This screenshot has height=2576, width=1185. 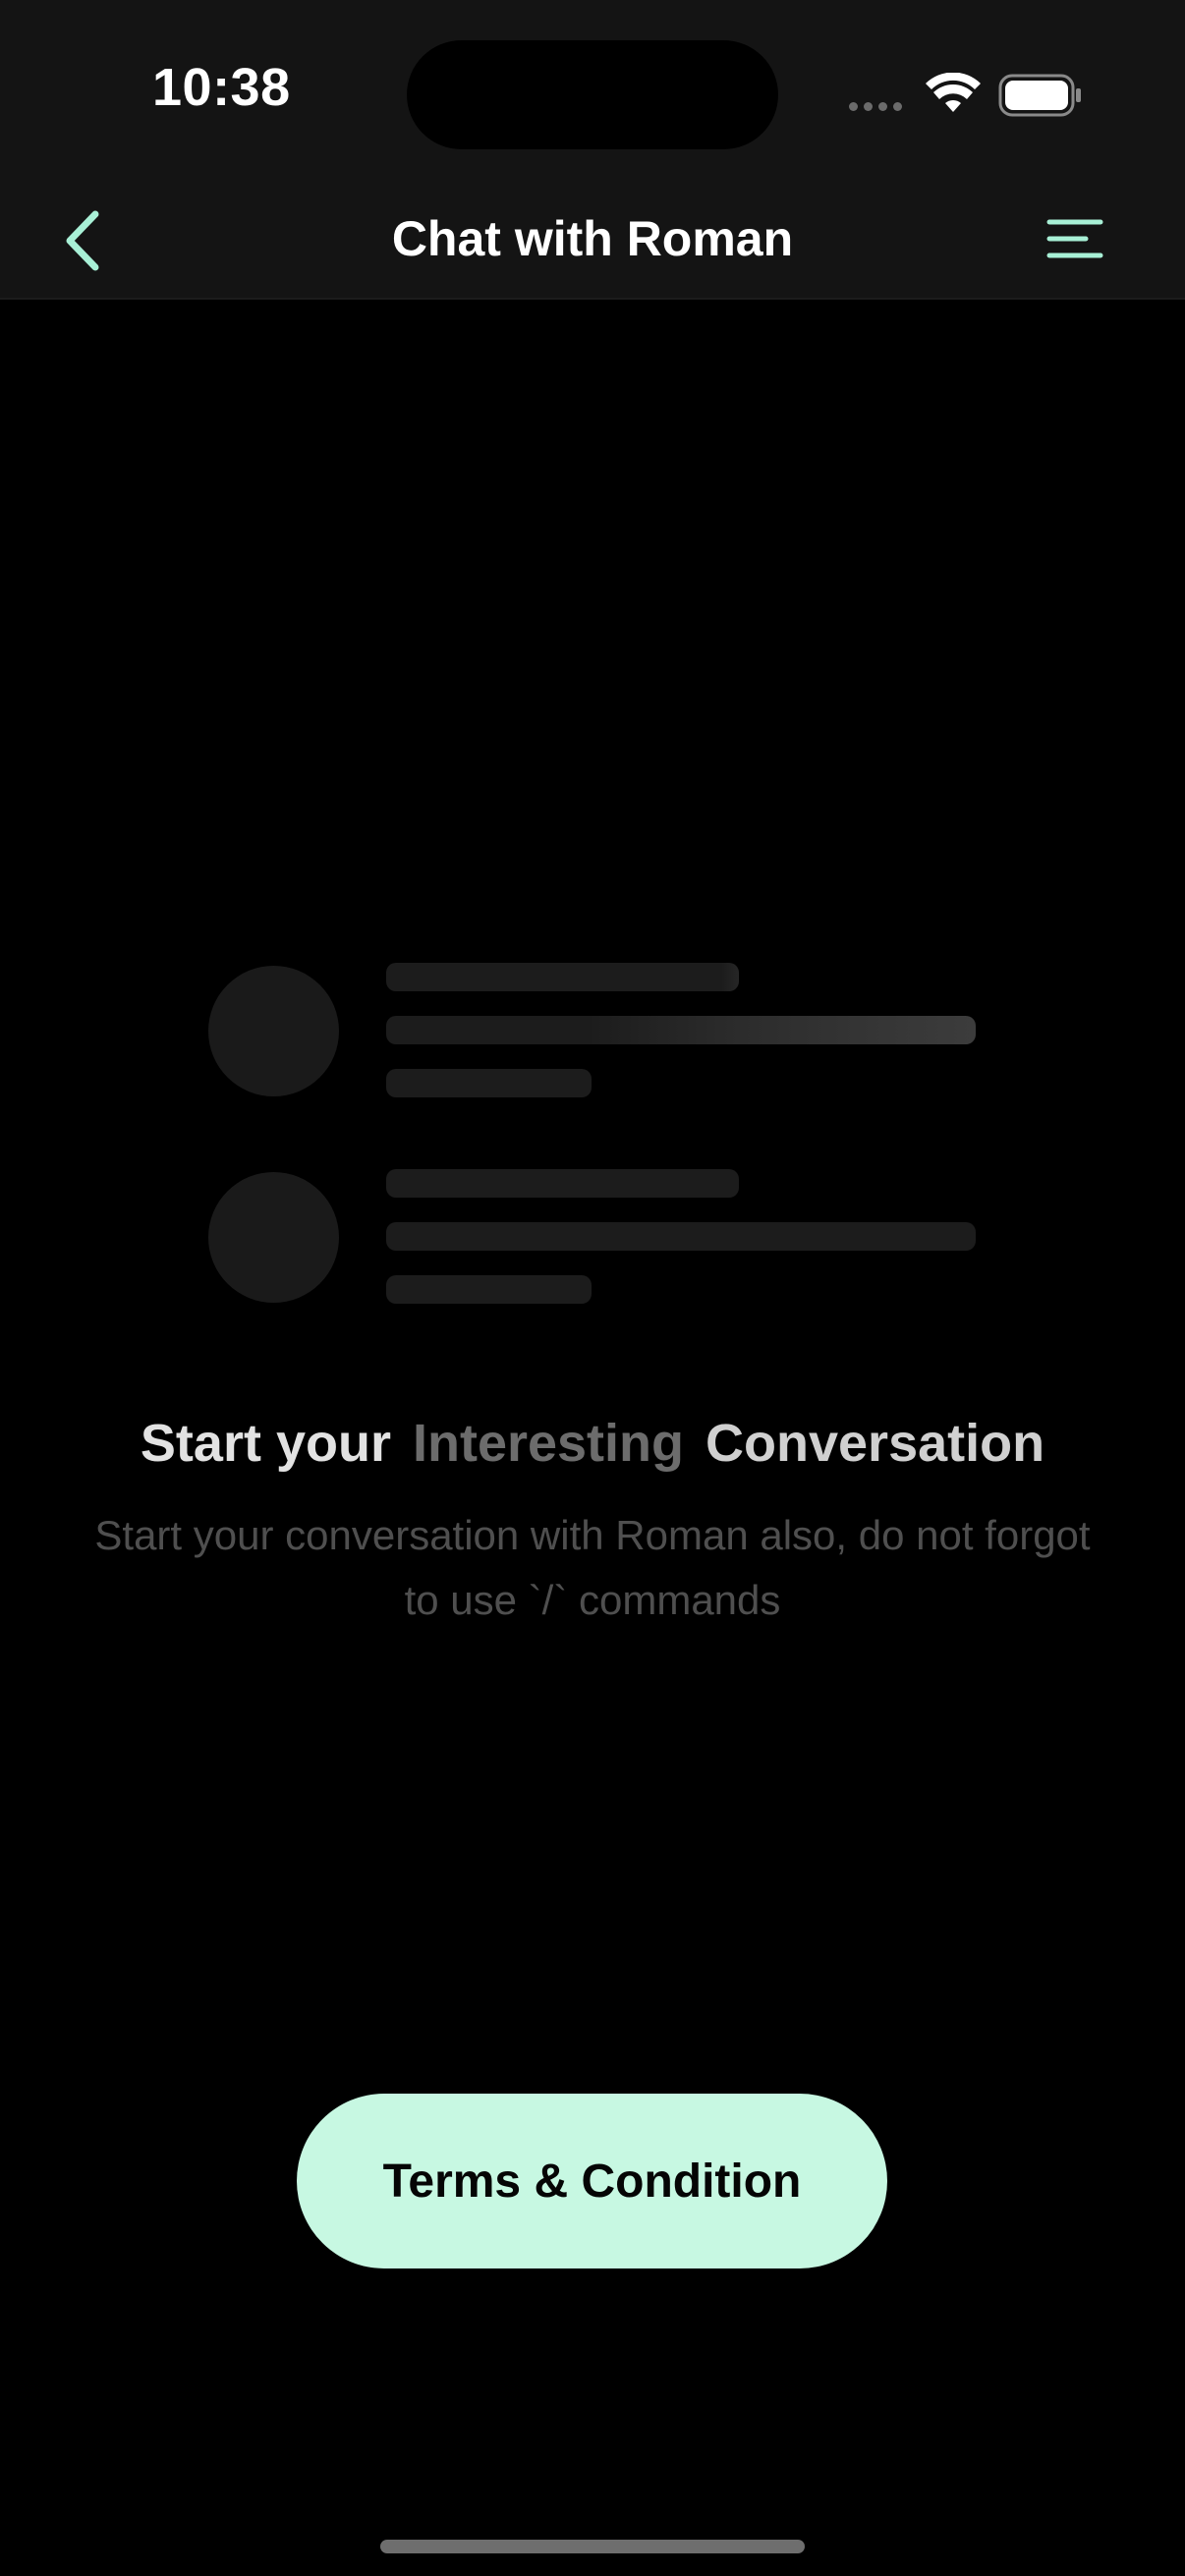 What do you see at coordinates (875, 1443) in the screenshot?
I see `title-part: Conversation` at bounding box center [875, 1443].